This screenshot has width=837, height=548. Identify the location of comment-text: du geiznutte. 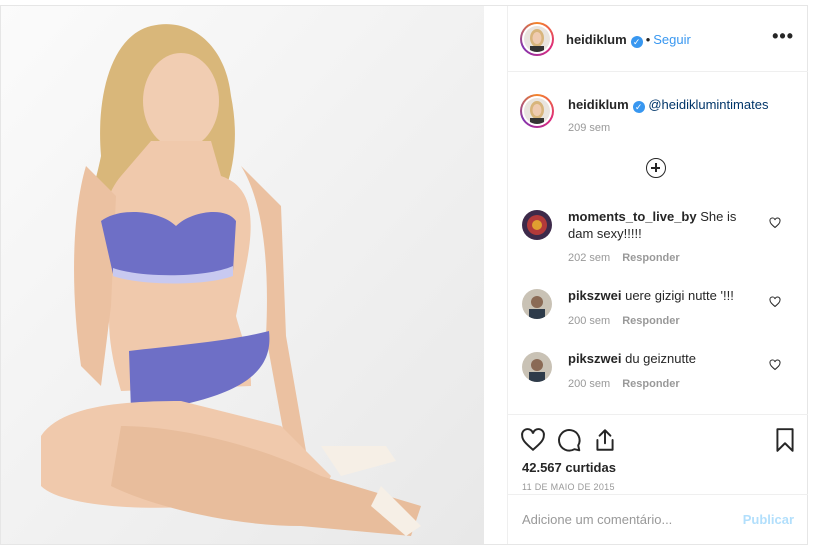
(660, 358).